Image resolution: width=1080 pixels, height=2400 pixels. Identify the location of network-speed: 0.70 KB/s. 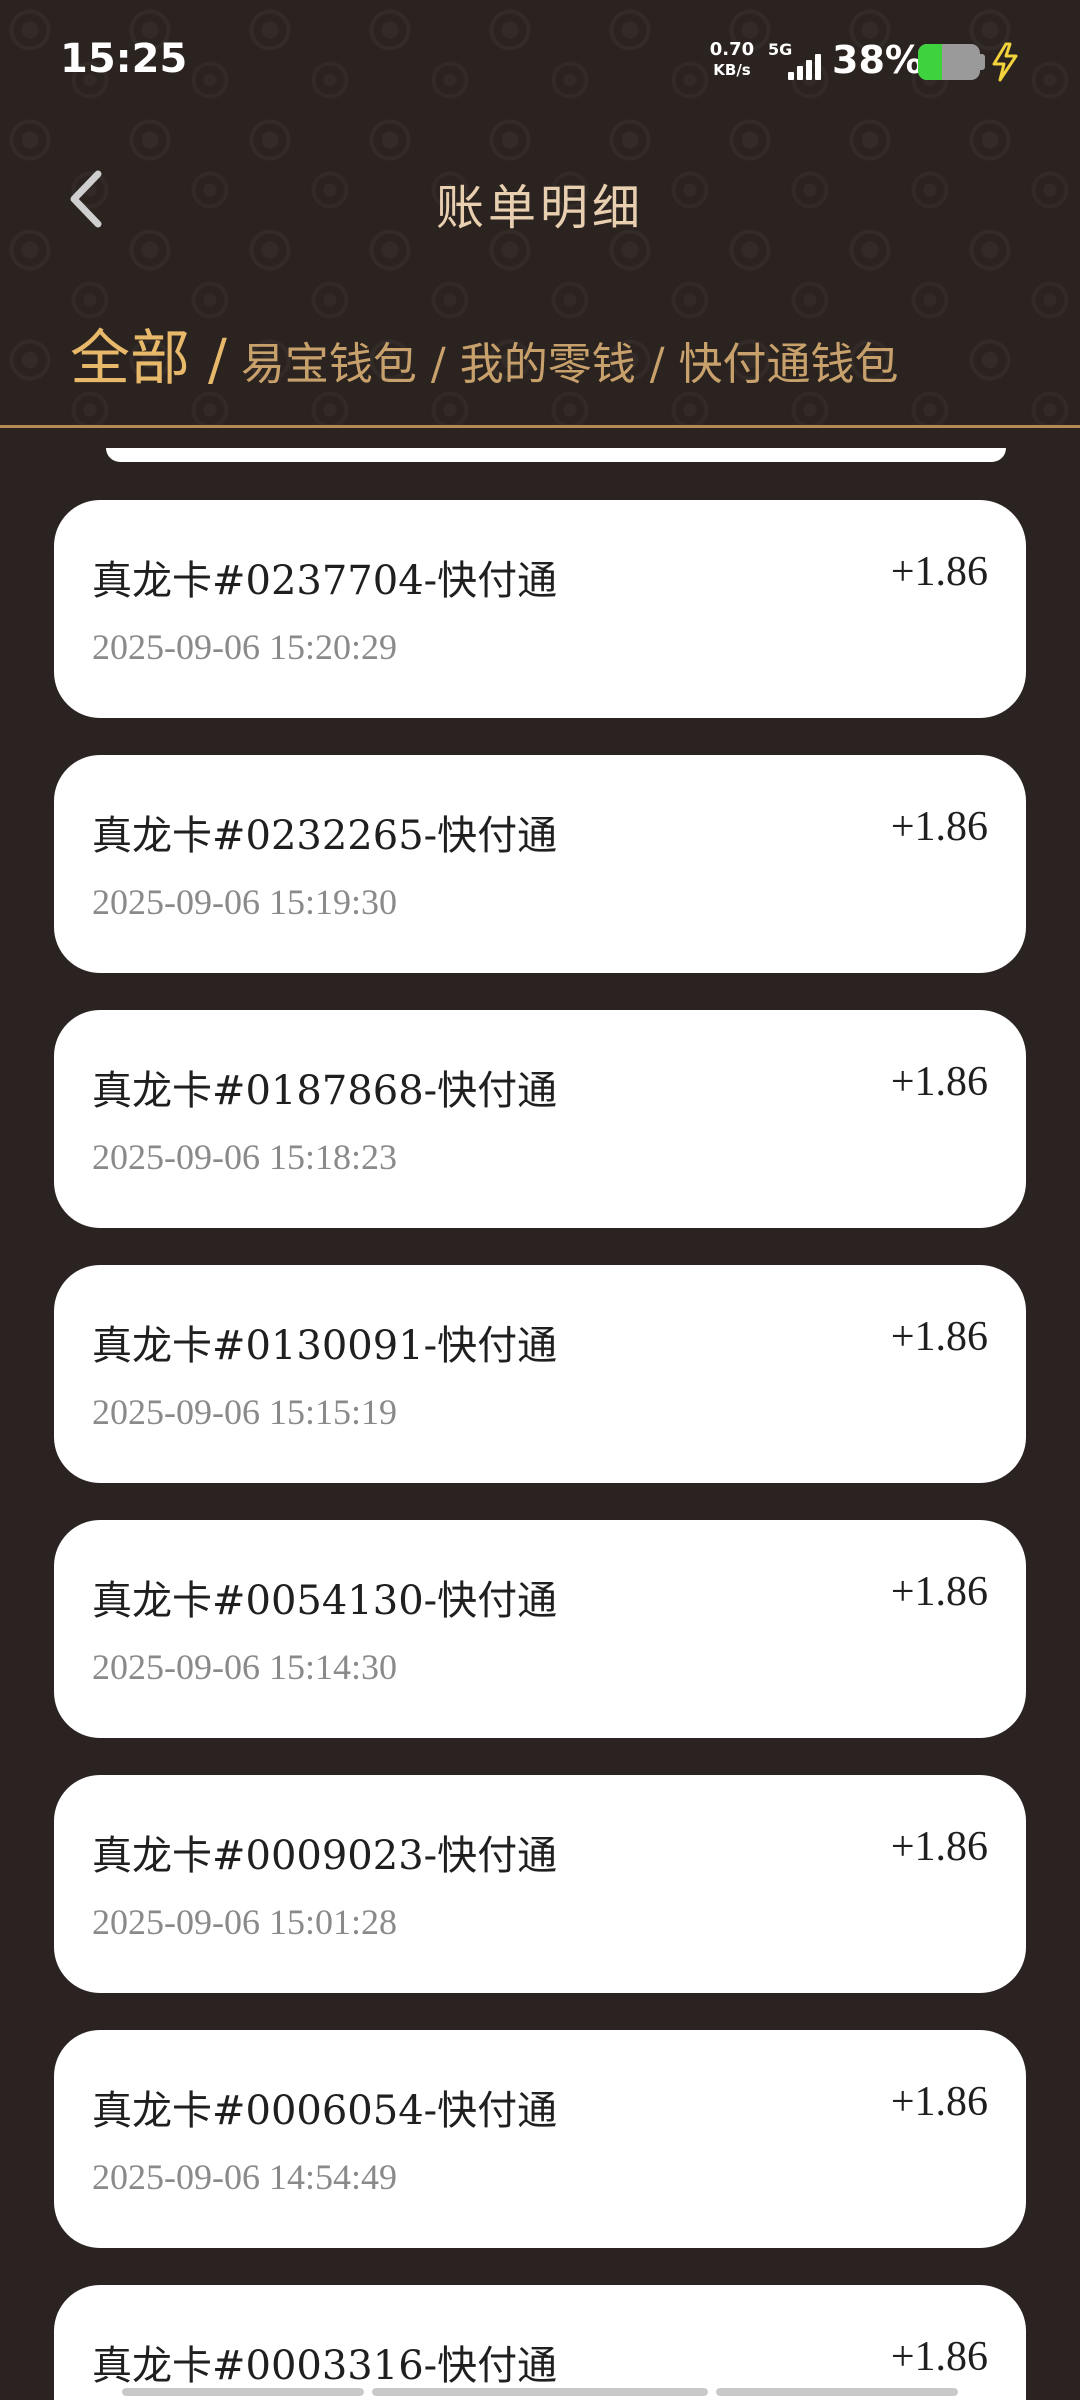
(732, 60).